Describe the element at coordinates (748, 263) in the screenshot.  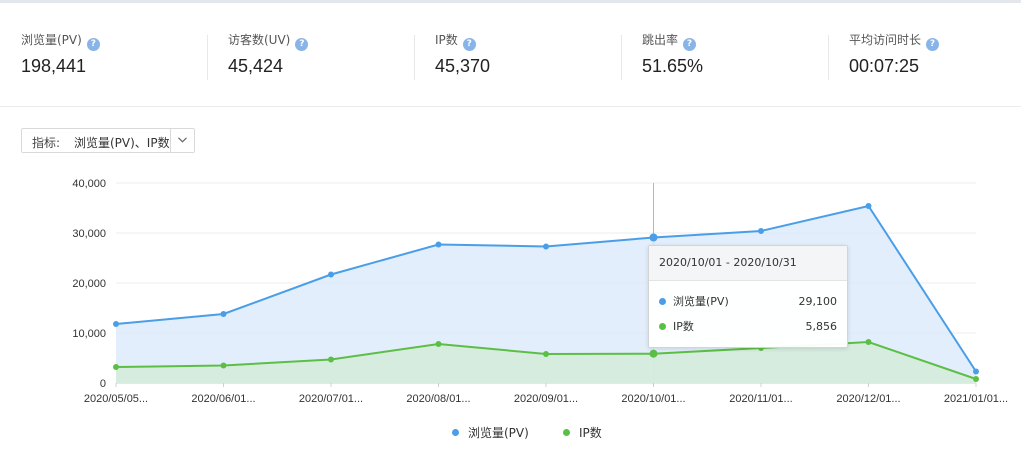
I see `tooltip-title: 2020/10/01 - 2020/10/31` at that location.